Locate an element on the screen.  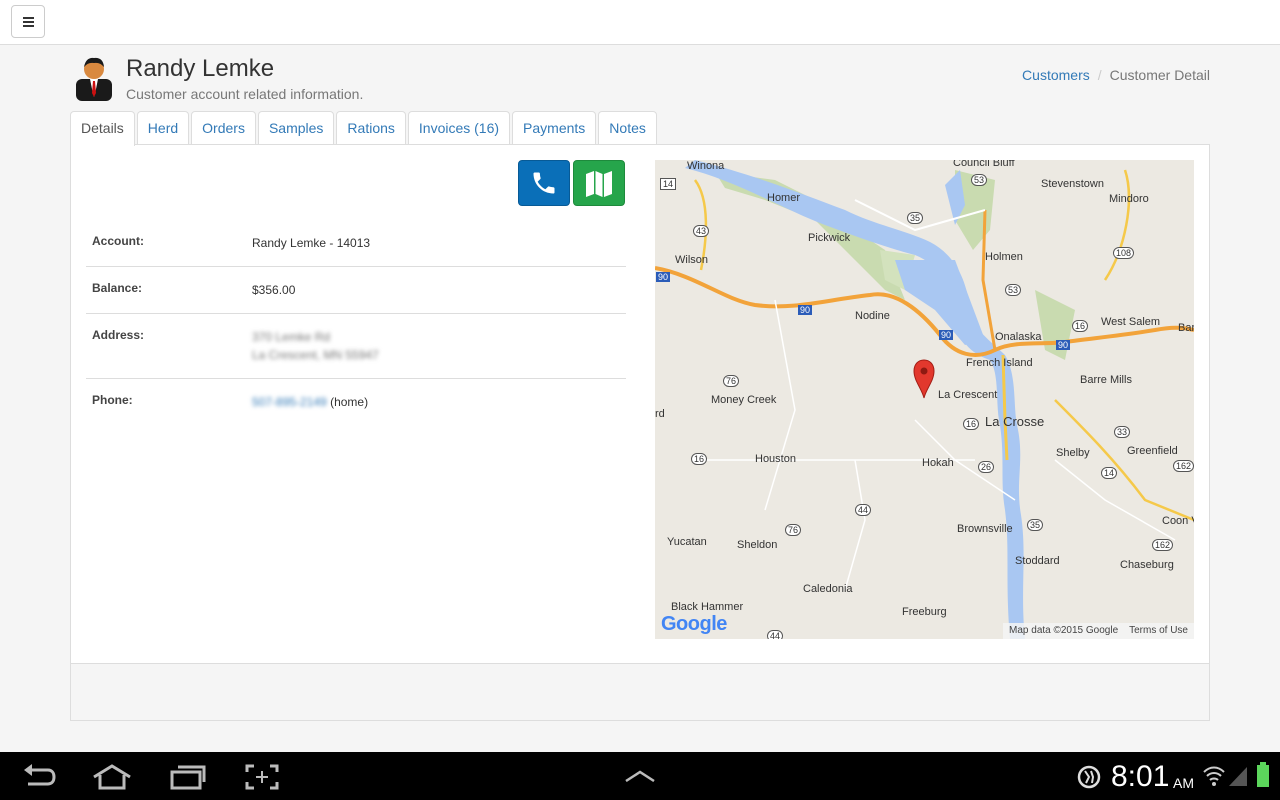
account-value: Randy Lemke - 14013 is located at coordinates (311, 243).